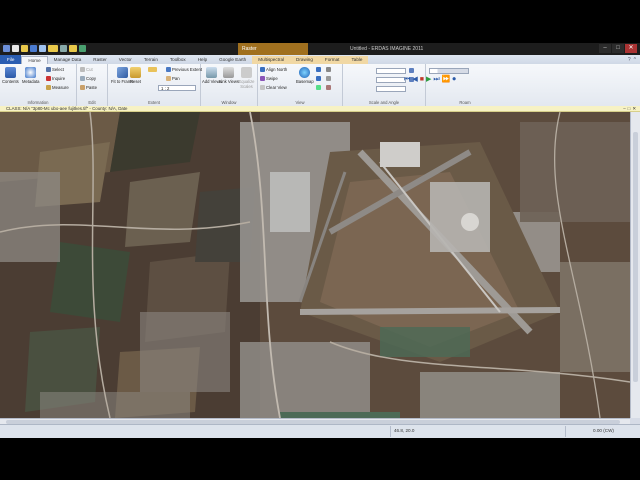 This screenshot has width=640, height=480. I want to click on metadata-button: Metadata, so click(30, 75).